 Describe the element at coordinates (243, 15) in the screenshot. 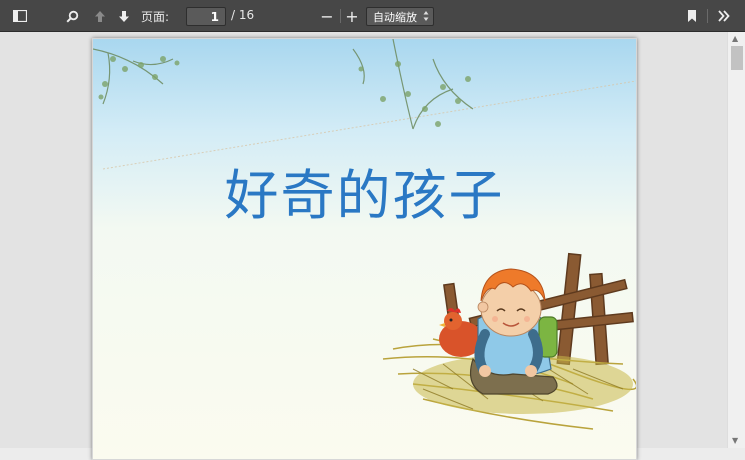

I see `page-total: / 16` at that location.